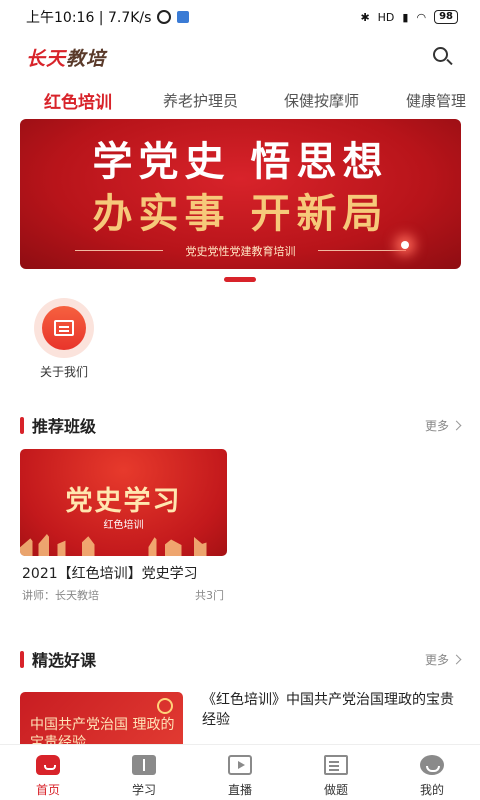 Image resolution: width=480 pixels, height=800 pixels. I want to click on nav-home: 首页, so click(48, 772).